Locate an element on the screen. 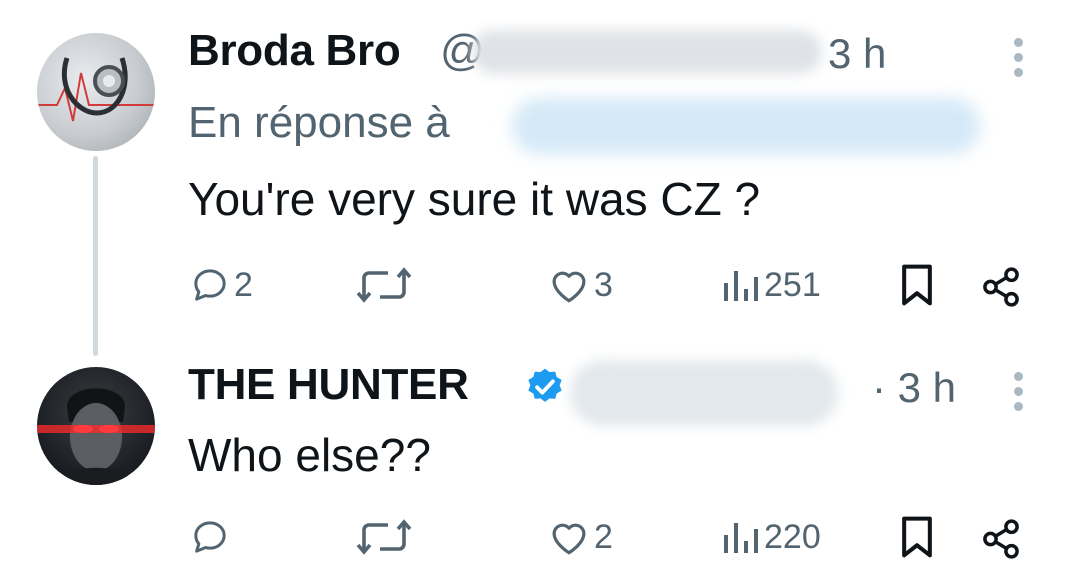  tweet-text: Who else?? is located at coordinates (309, 455).